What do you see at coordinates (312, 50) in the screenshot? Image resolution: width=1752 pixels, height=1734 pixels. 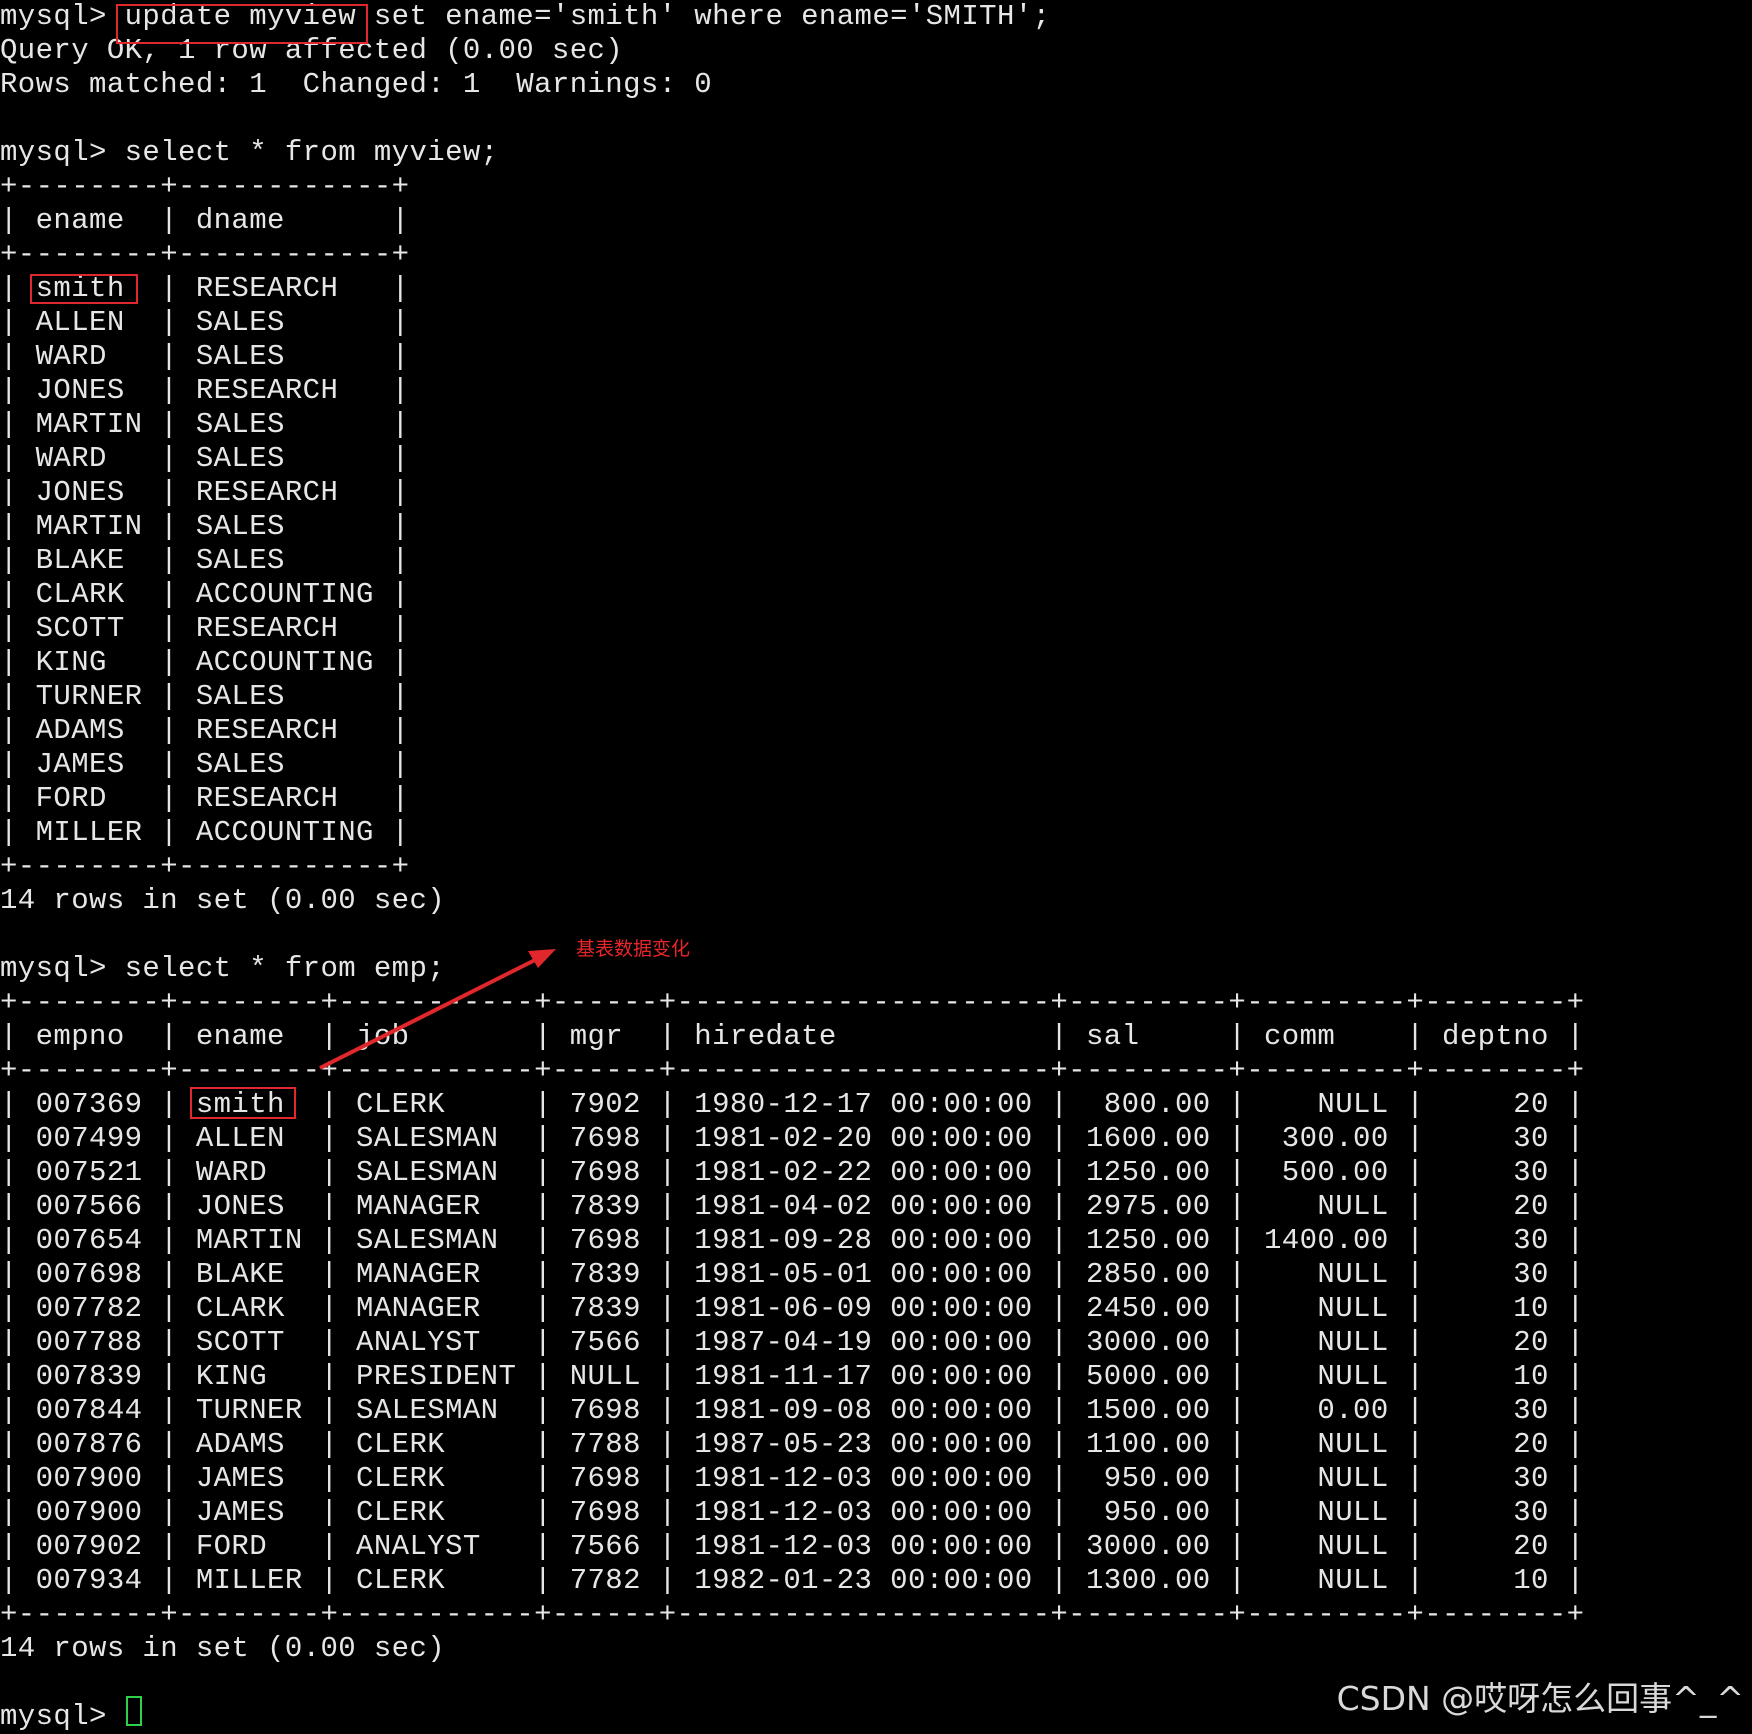 I see `output-line: Query OK, 1 row affected (0.00 sec)` at bounding box center [312, 50].